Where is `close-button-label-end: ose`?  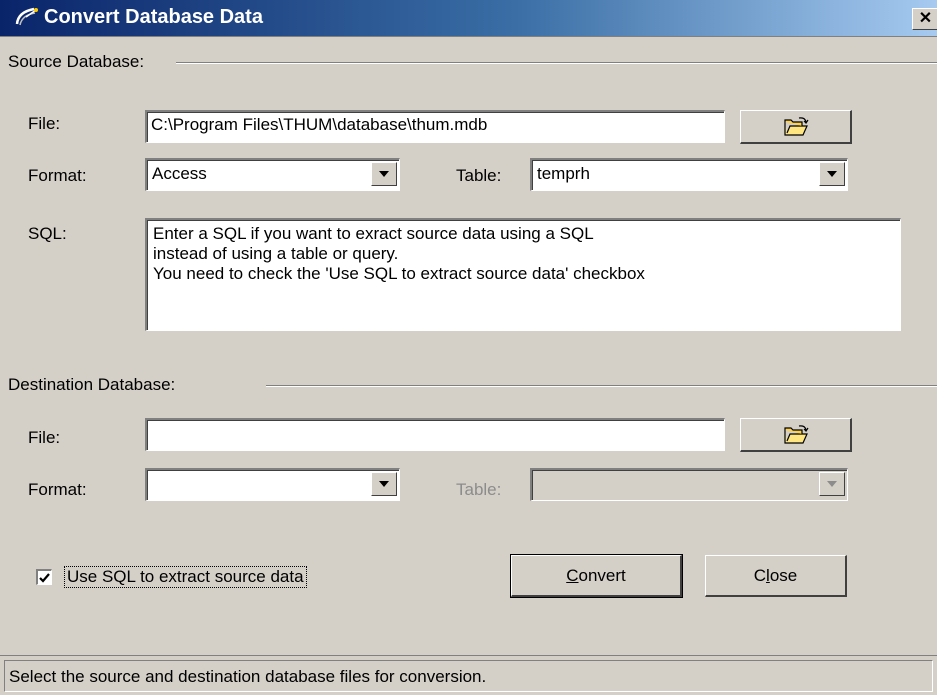
close-button-label-end: ose is located at coordinates (783, 575).